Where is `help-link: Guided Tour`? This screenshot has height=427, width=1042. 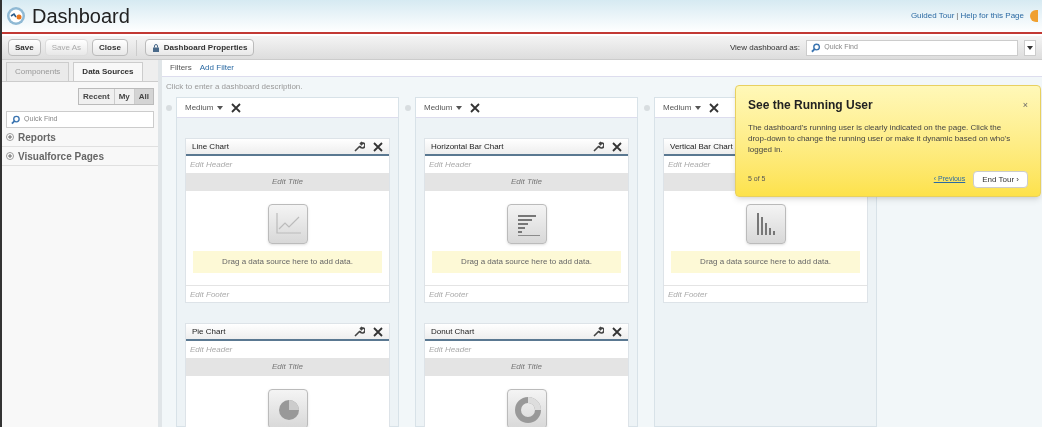
help-link: Guided Tour is located at coordinates (932, 16).